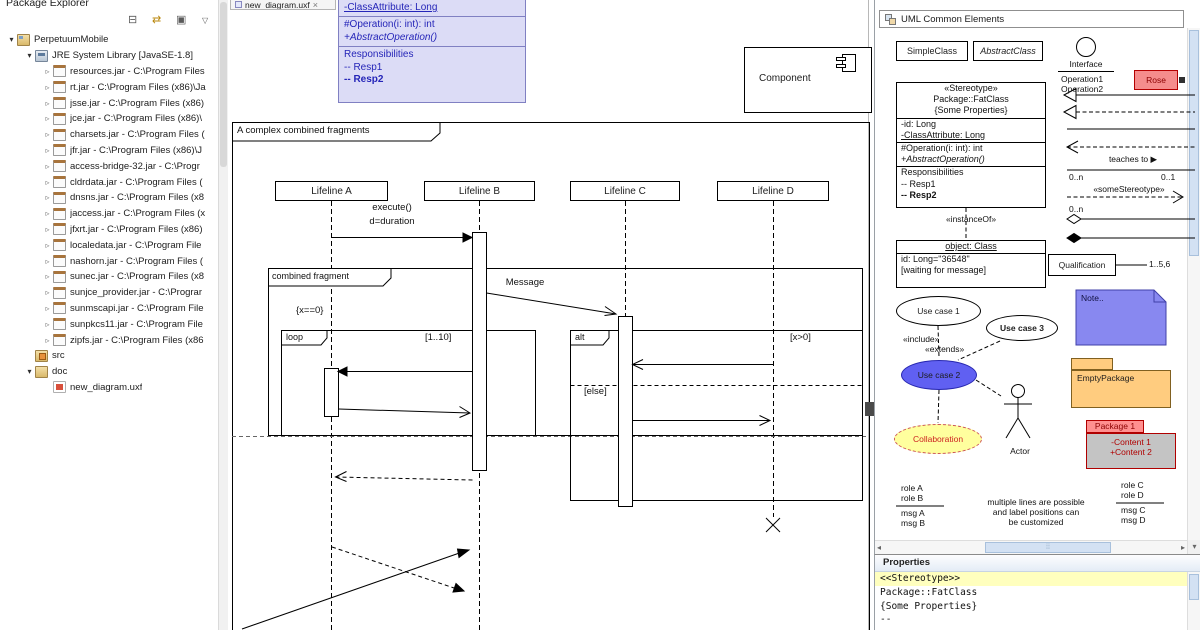 The width and height of the screenshot is (1200, 630). What do you see at coordinates (109, 372) in the screenshot?
I see `tree-item: ▾ doc` at bounding box center [109, 372].